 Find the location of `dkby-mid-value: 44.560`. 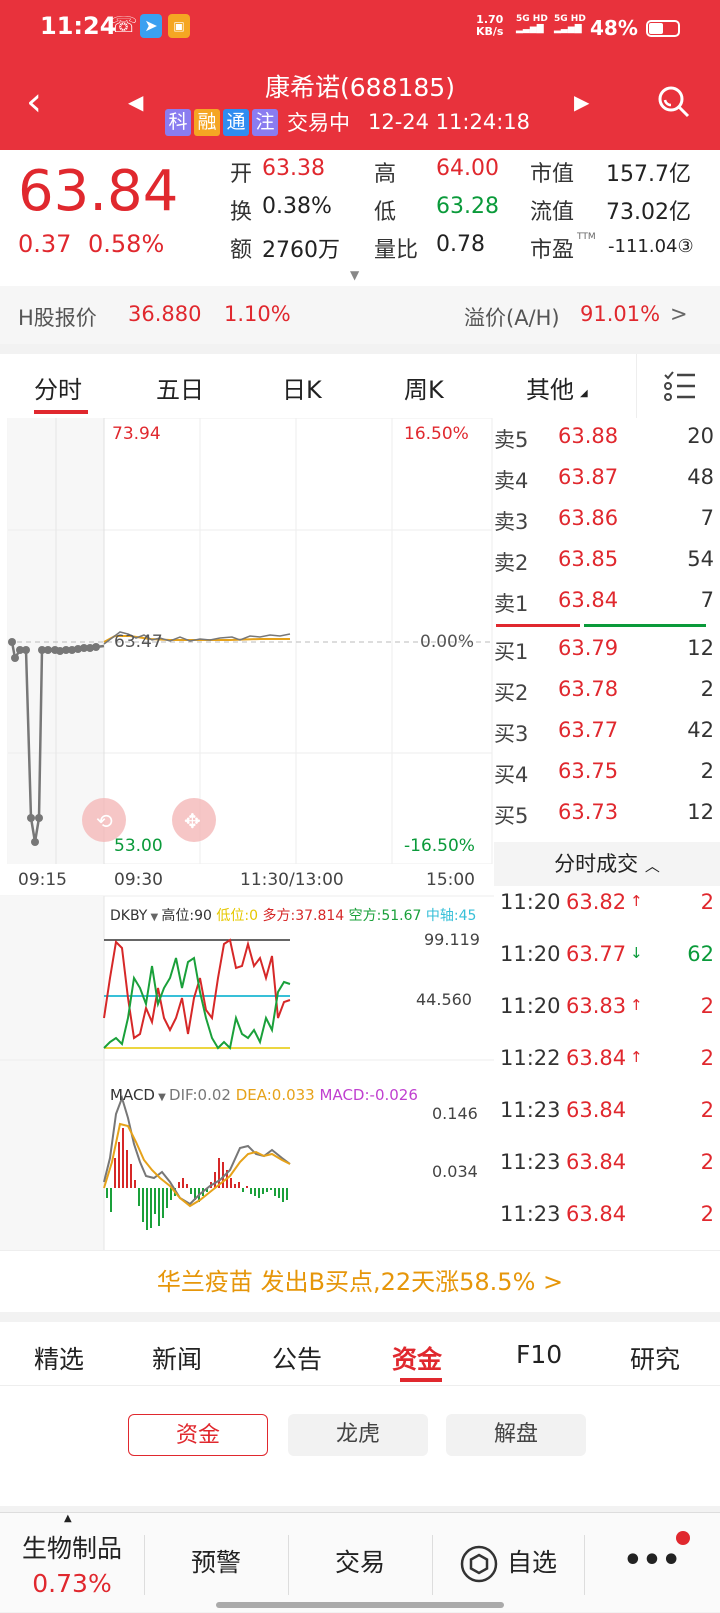

dkby-mid-value: 44.560 is located at coordinates (444, 999).